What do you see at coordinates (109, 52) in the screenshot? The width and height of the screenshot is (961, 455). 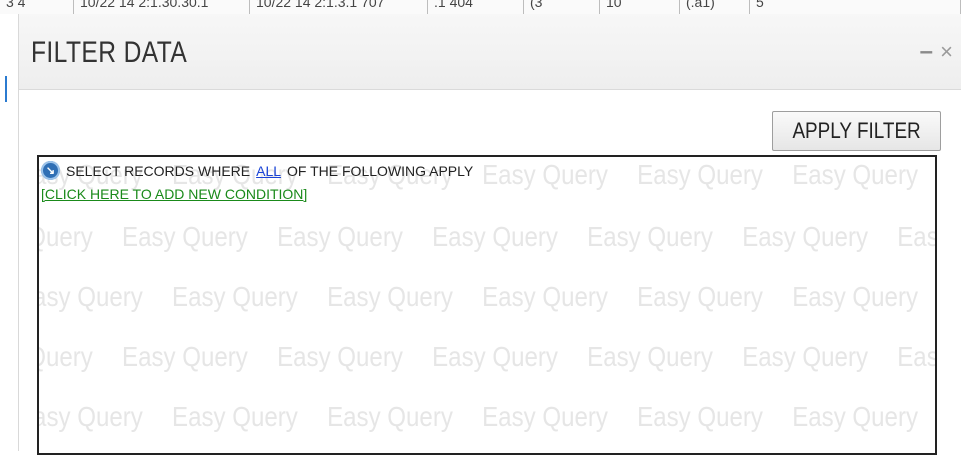 I see `dialog-title: FILTER DATA` at bounding box center [109, 52].